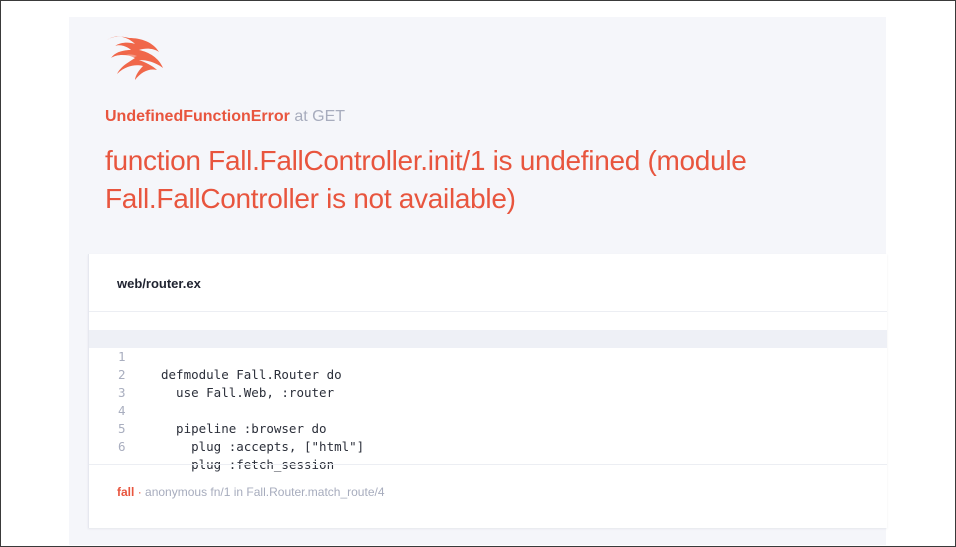 This screenshot has height=547, width=956. I want to click on code-line: 6 plug :fetch_session, so click(488, 446).